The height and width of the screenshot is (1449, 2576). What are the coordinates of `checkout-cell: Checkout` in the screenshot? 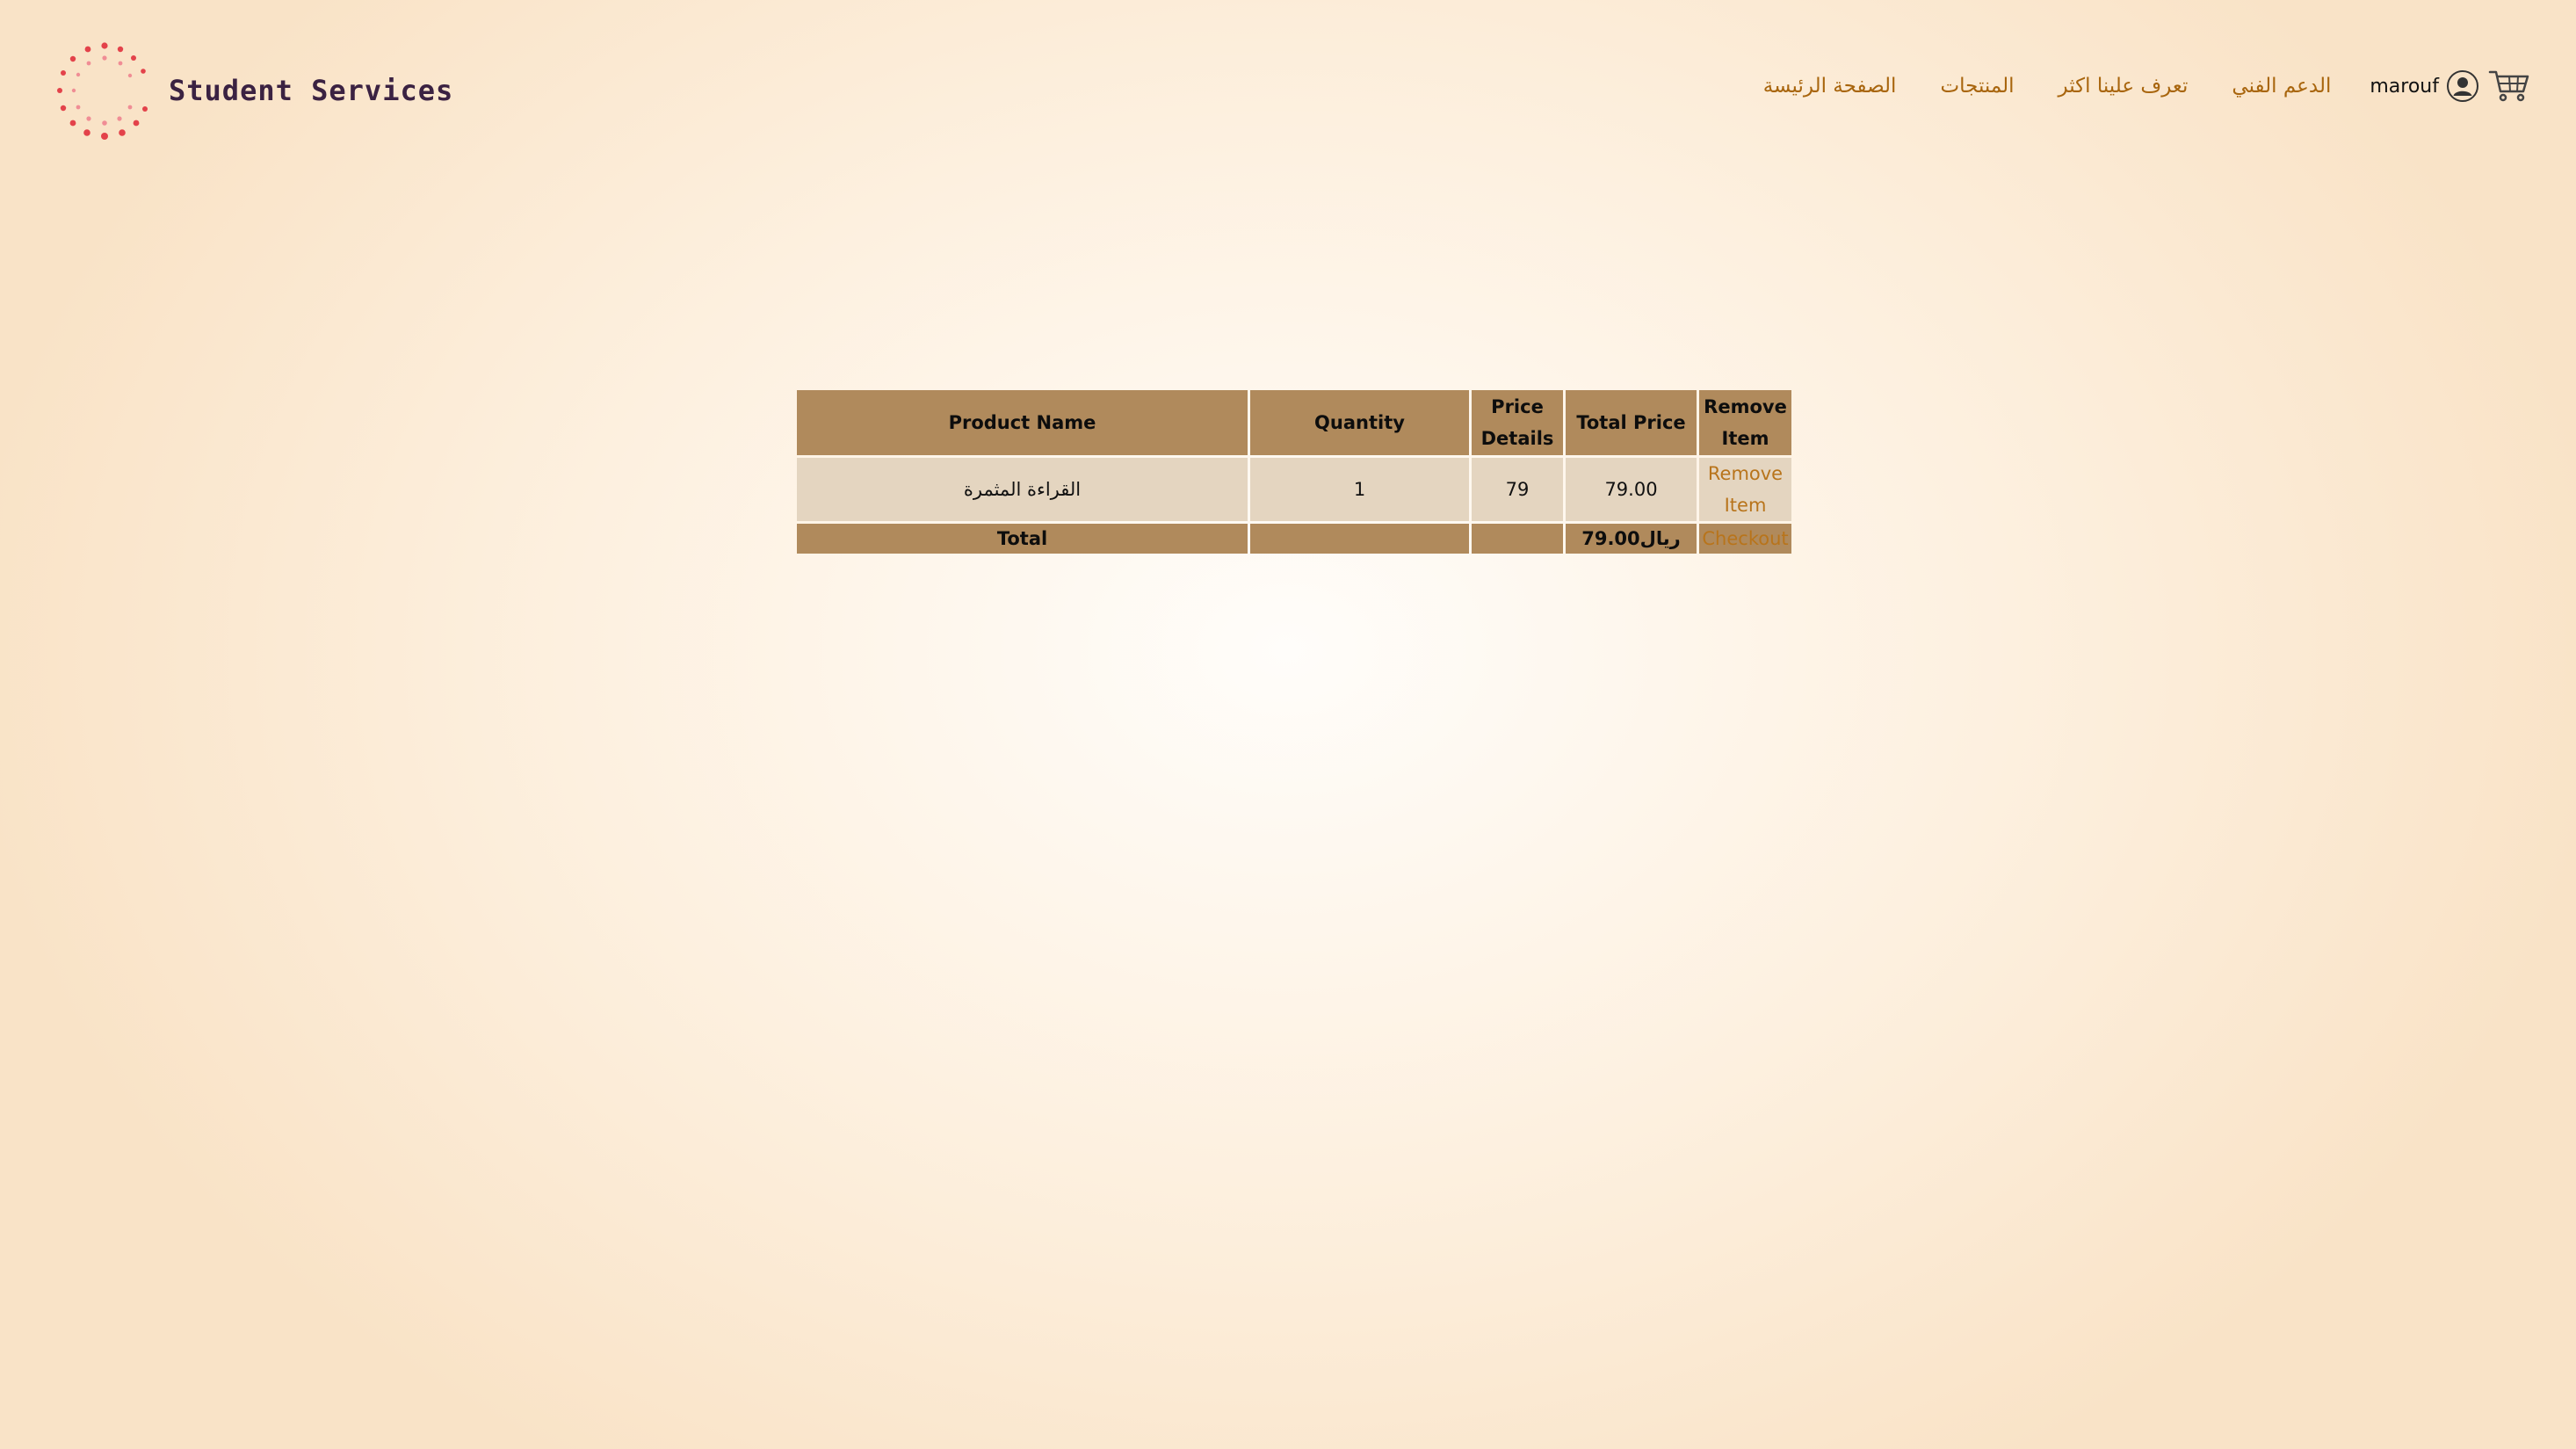 It's located at (1745, 539).